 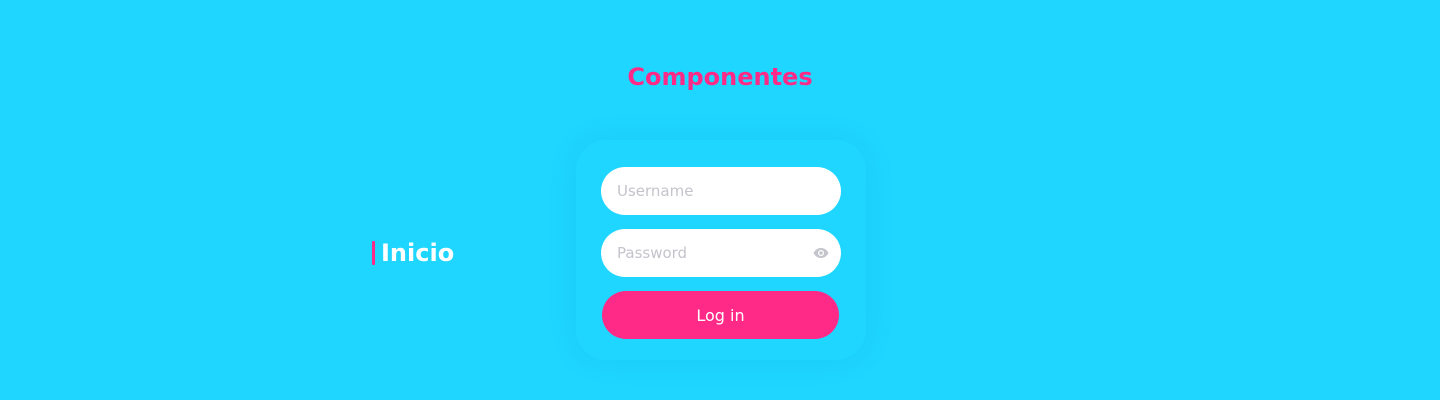 What do you see at coordinates (699, 253) in the screenshot?
I see `password-input` at bounding box center [699, 253].